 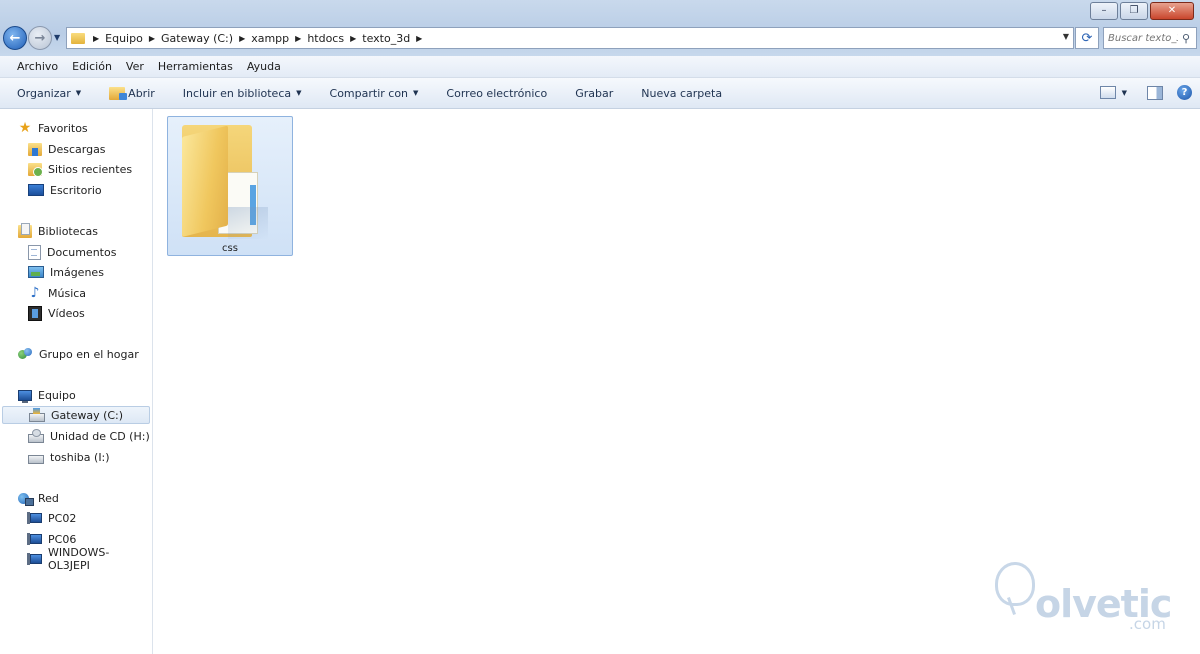 I want to click on folder-item-css: css, so click(x=230, y=186).